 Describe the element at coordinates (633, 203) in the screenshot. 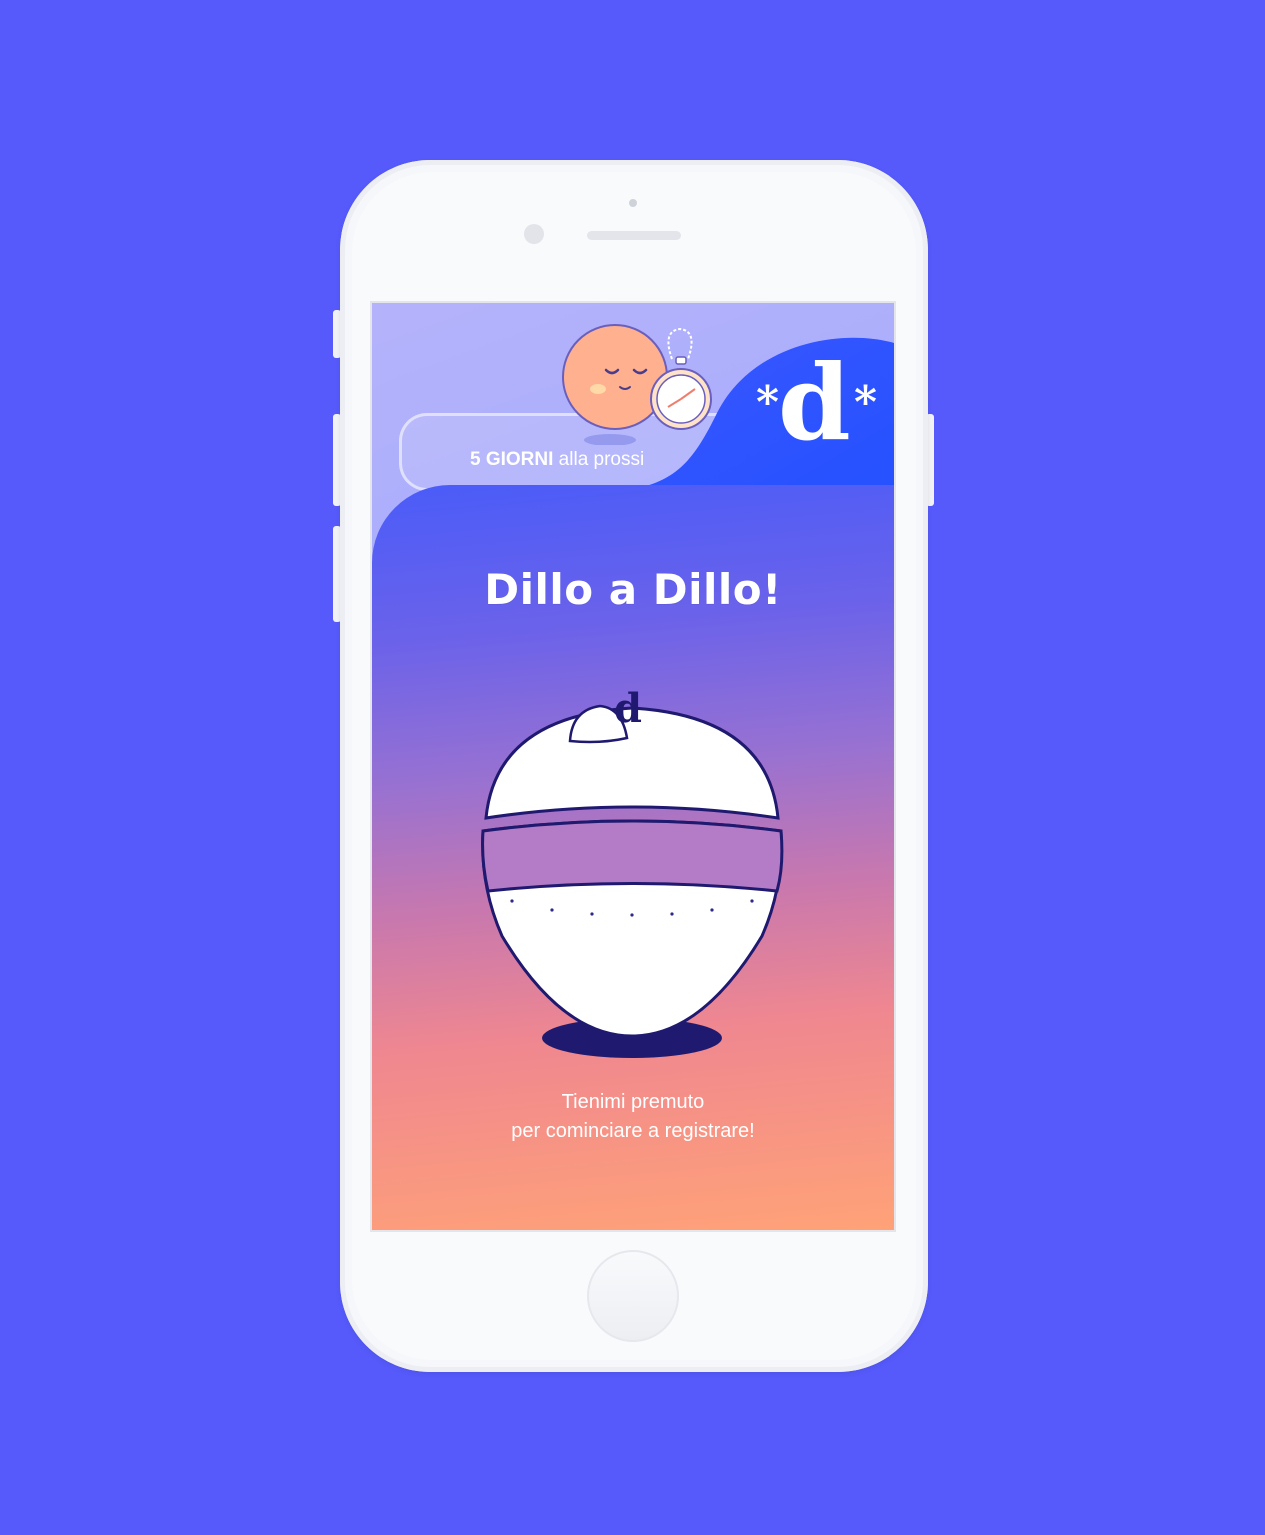

I see `proximity-sensor` at that location.